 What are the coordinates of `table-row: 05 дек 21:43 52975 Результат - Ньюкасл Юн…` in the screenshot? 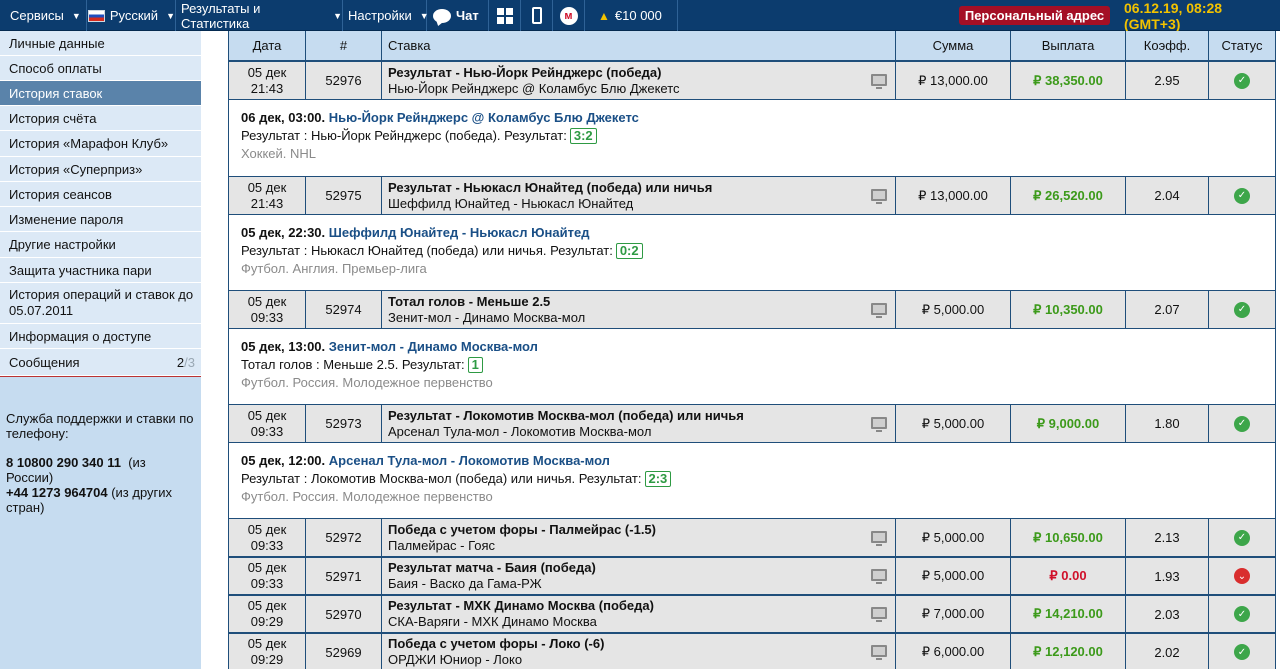 It's located at (752, 195).